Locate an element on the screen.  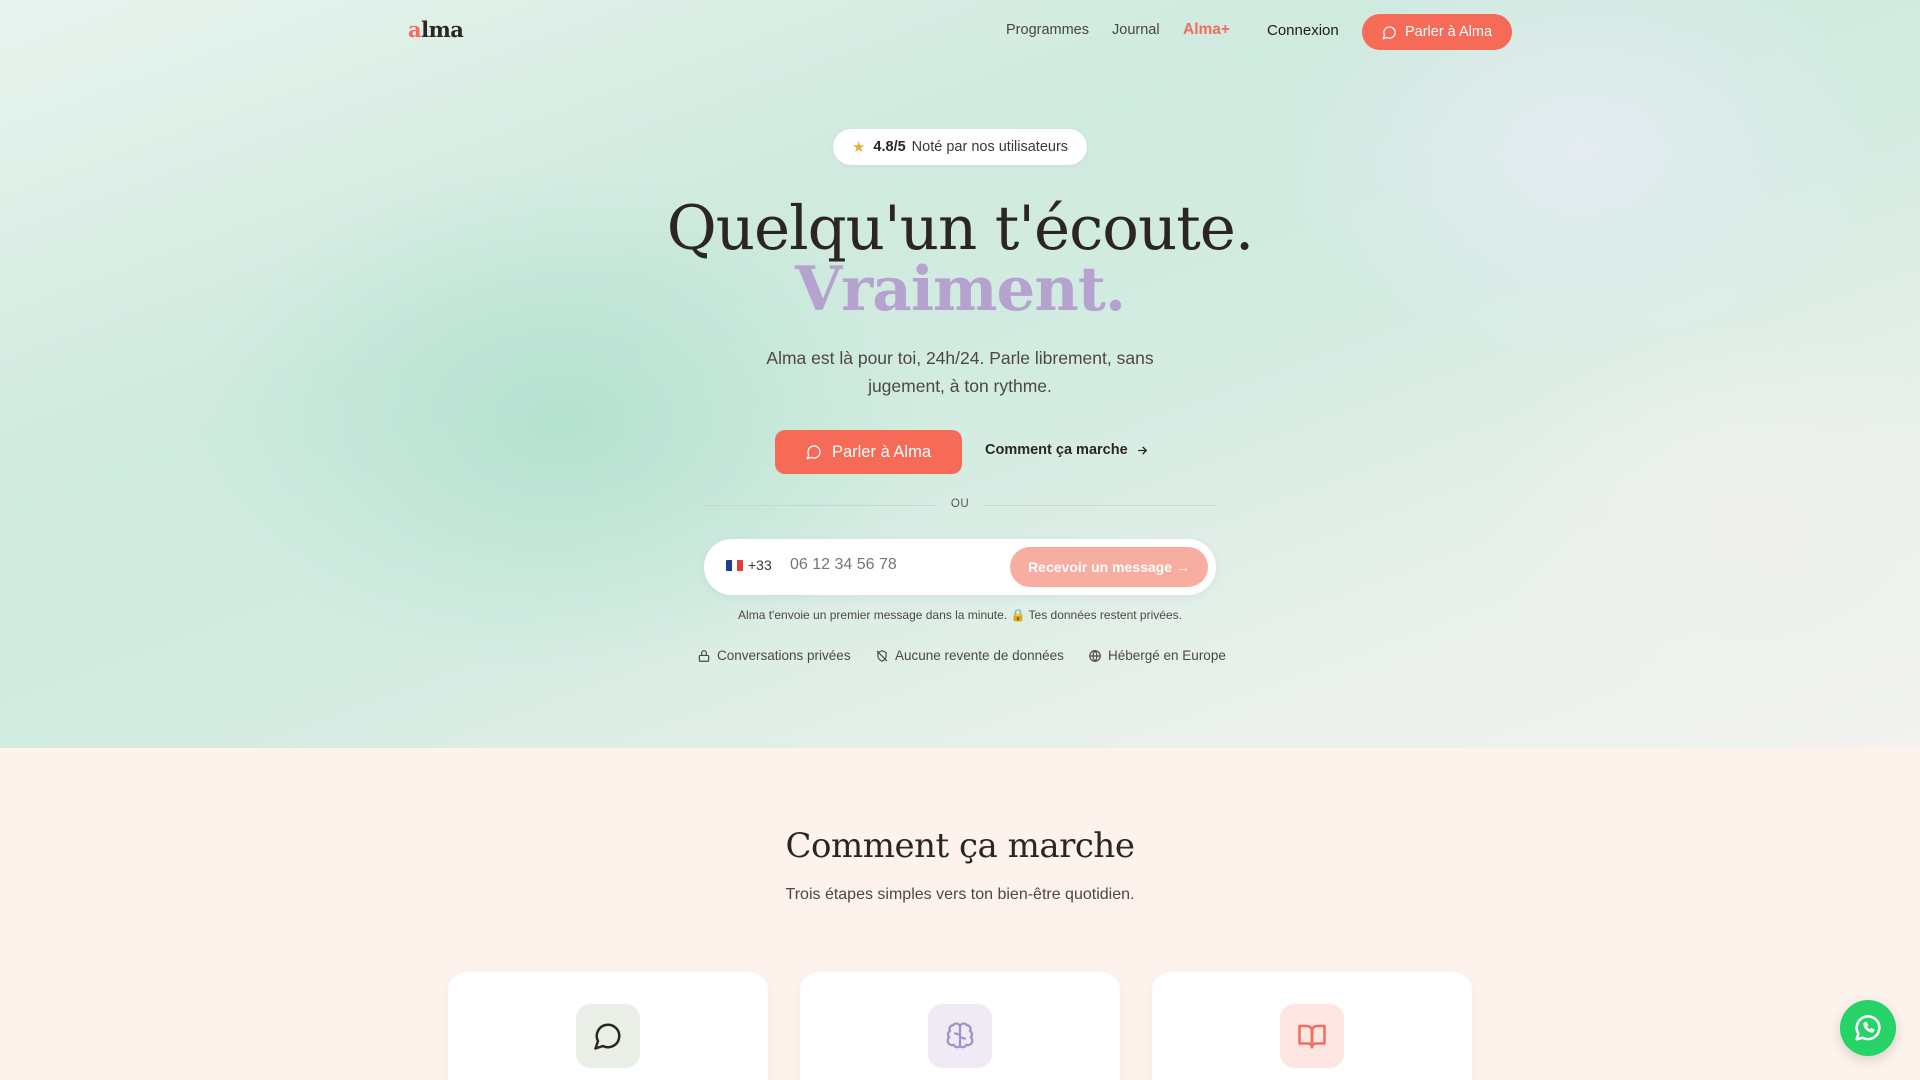
alma-logo: alma is located at coordinates (436, 29).